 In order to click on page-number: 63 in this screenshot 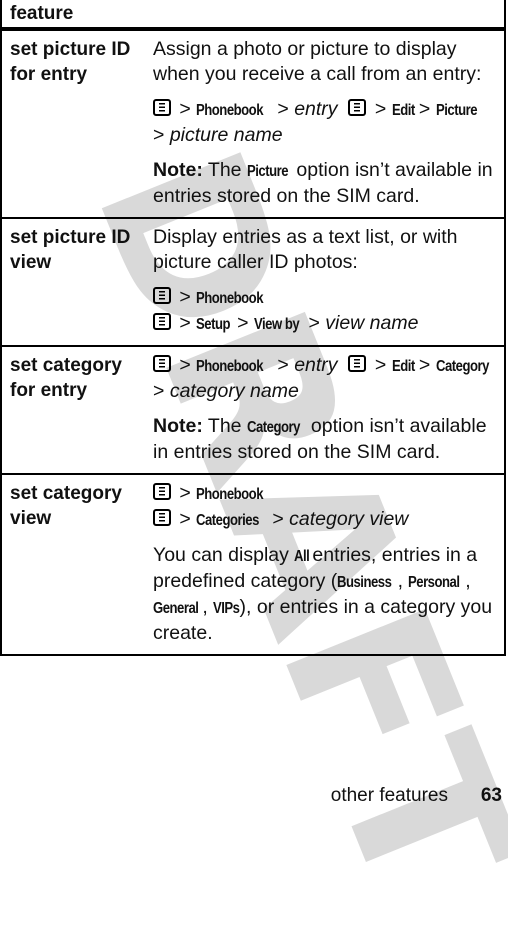, I will do `click(491, 795)`.